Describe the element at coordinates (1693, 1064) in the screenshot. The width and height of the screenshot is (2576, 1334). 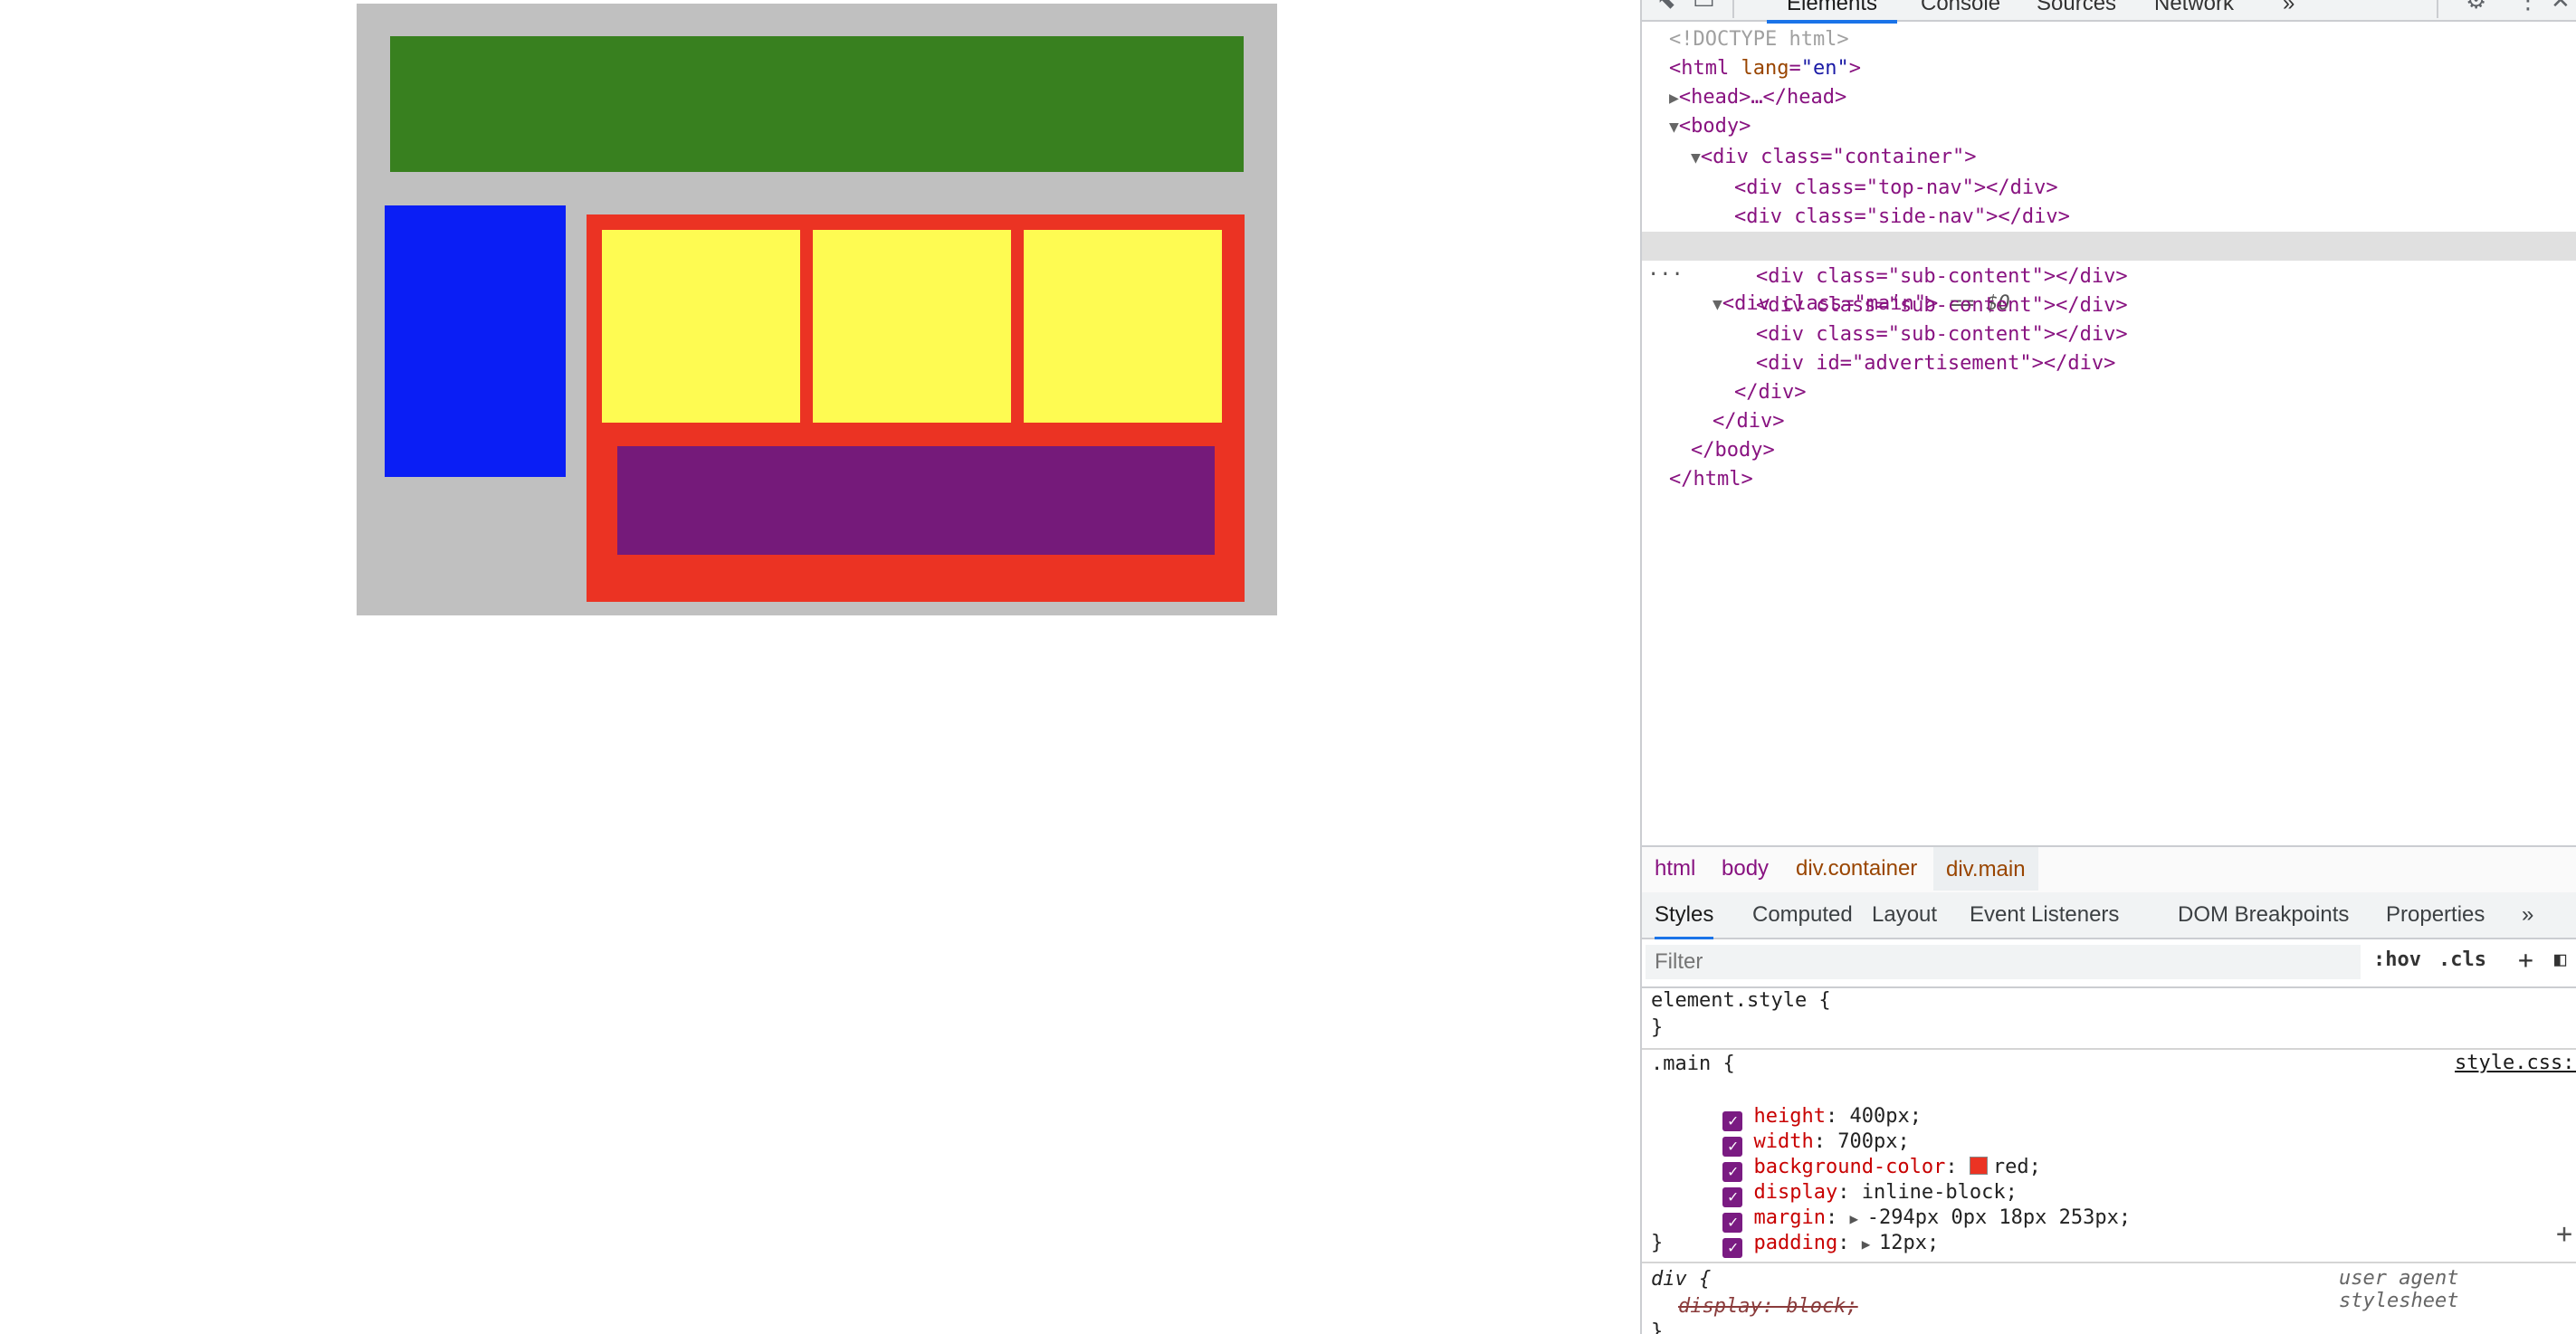
I see `main-rule-selector: .main {` at that location.